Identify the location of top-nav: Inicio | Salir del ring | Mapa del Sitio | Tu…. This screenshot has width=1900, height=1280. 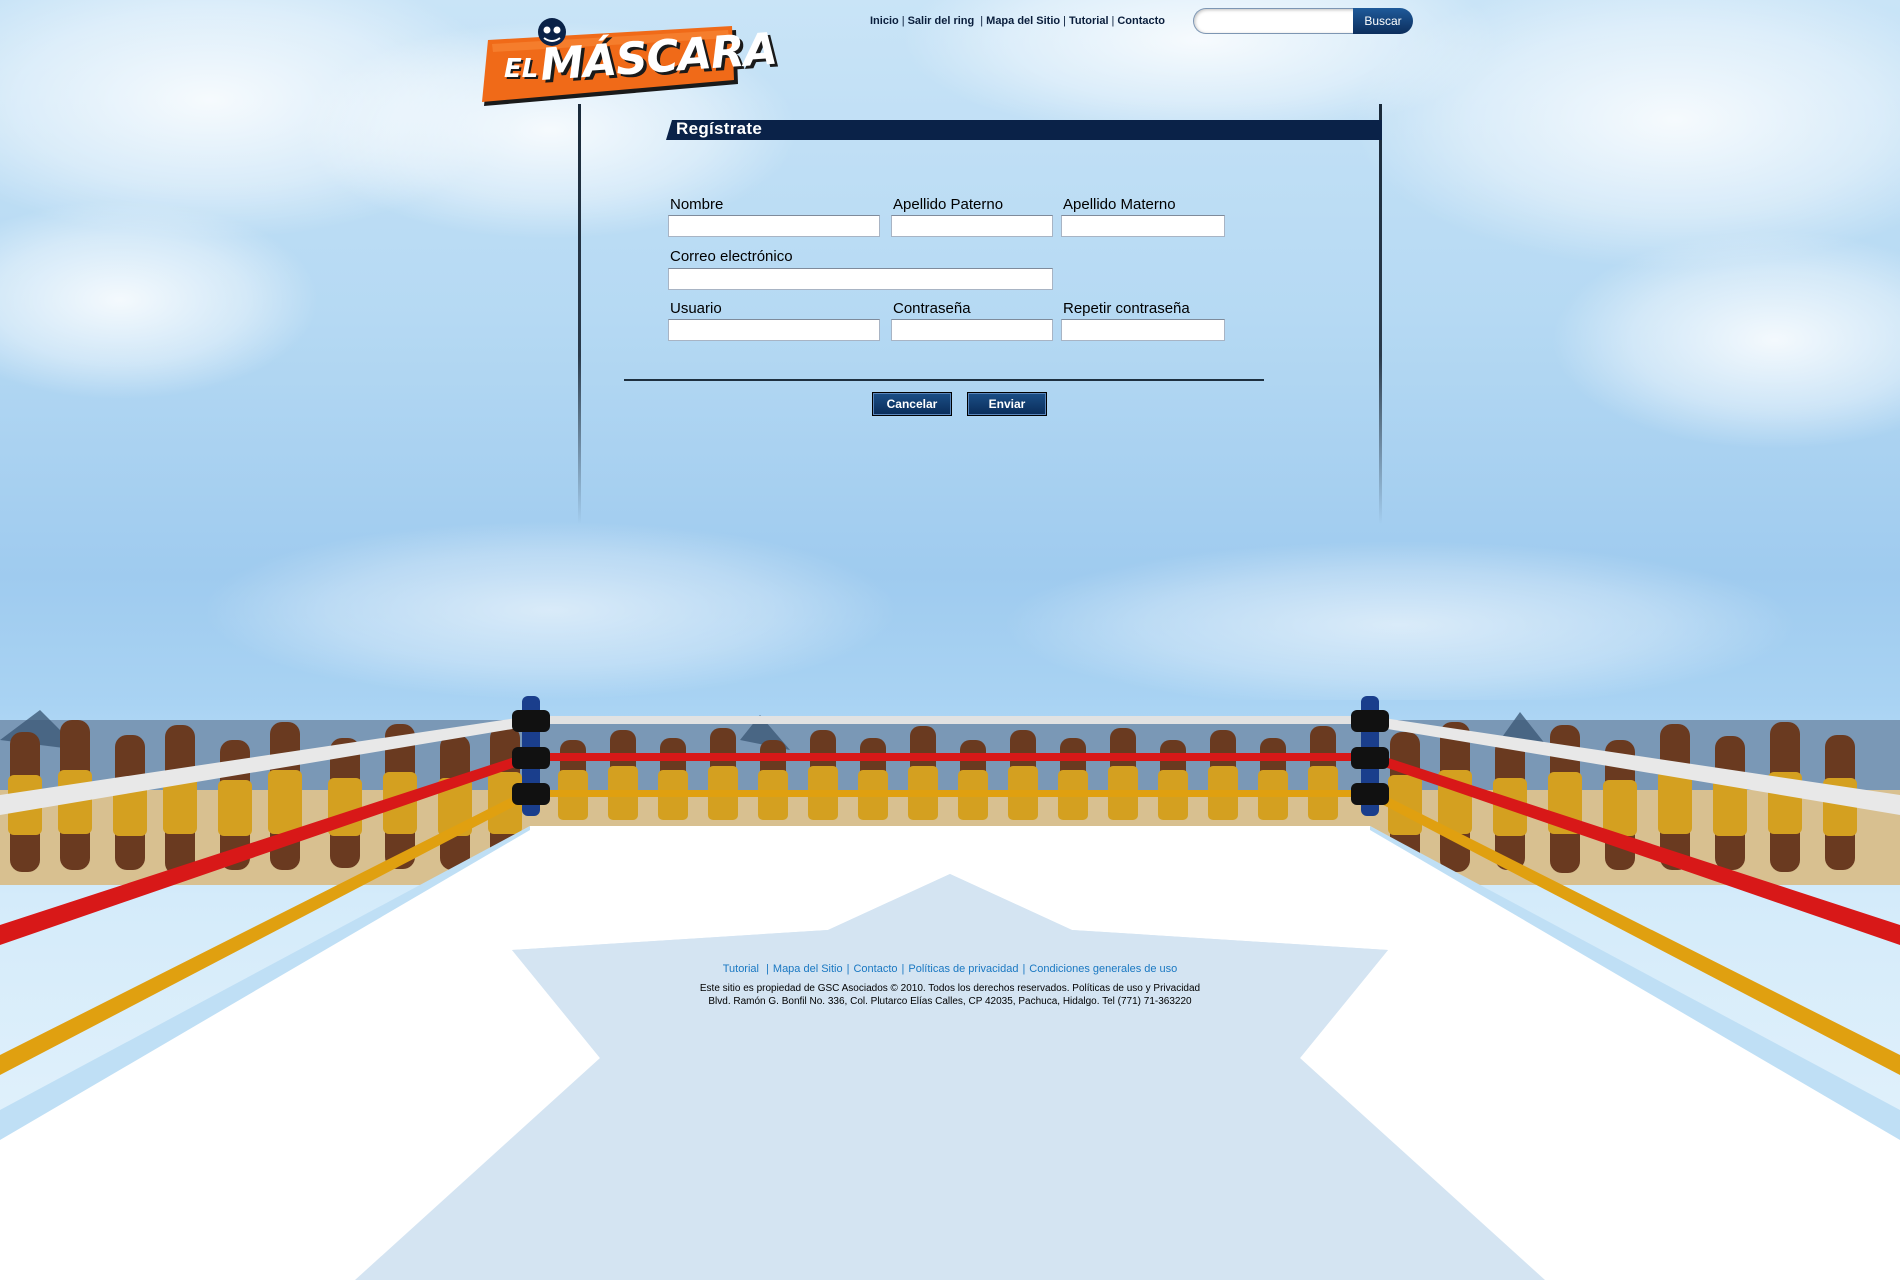
(1018, 21).